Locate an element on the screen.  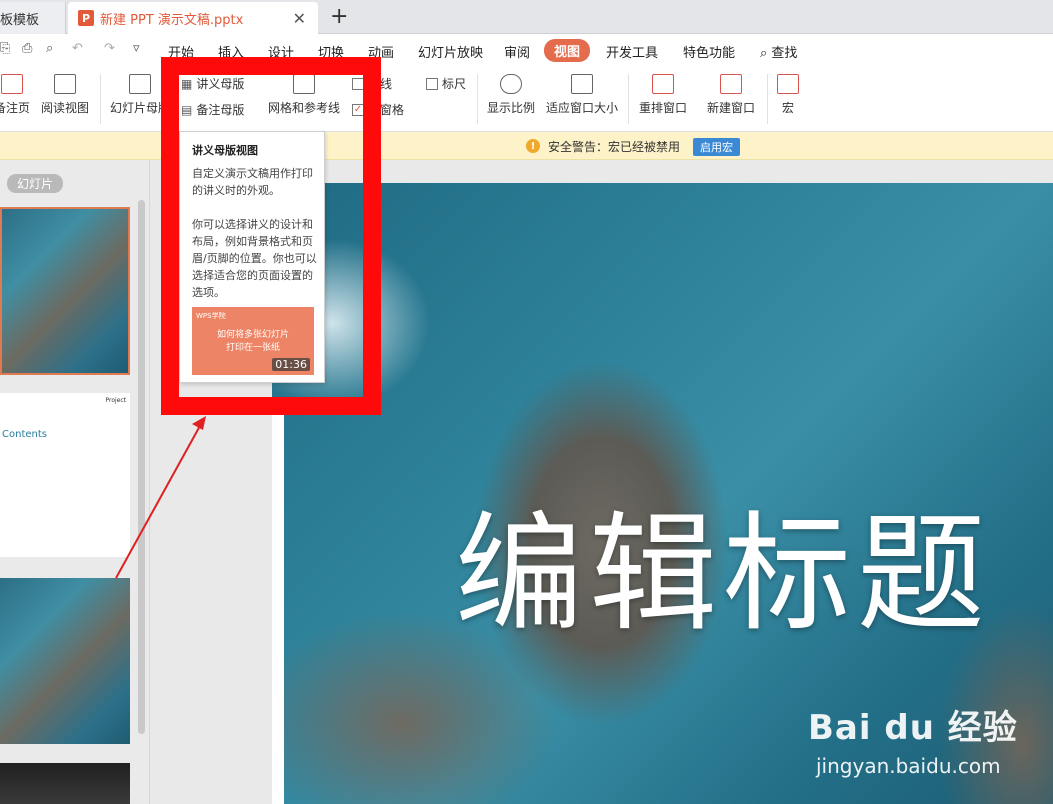
tab-template: 板模板 is located at coordinates (33, 18).